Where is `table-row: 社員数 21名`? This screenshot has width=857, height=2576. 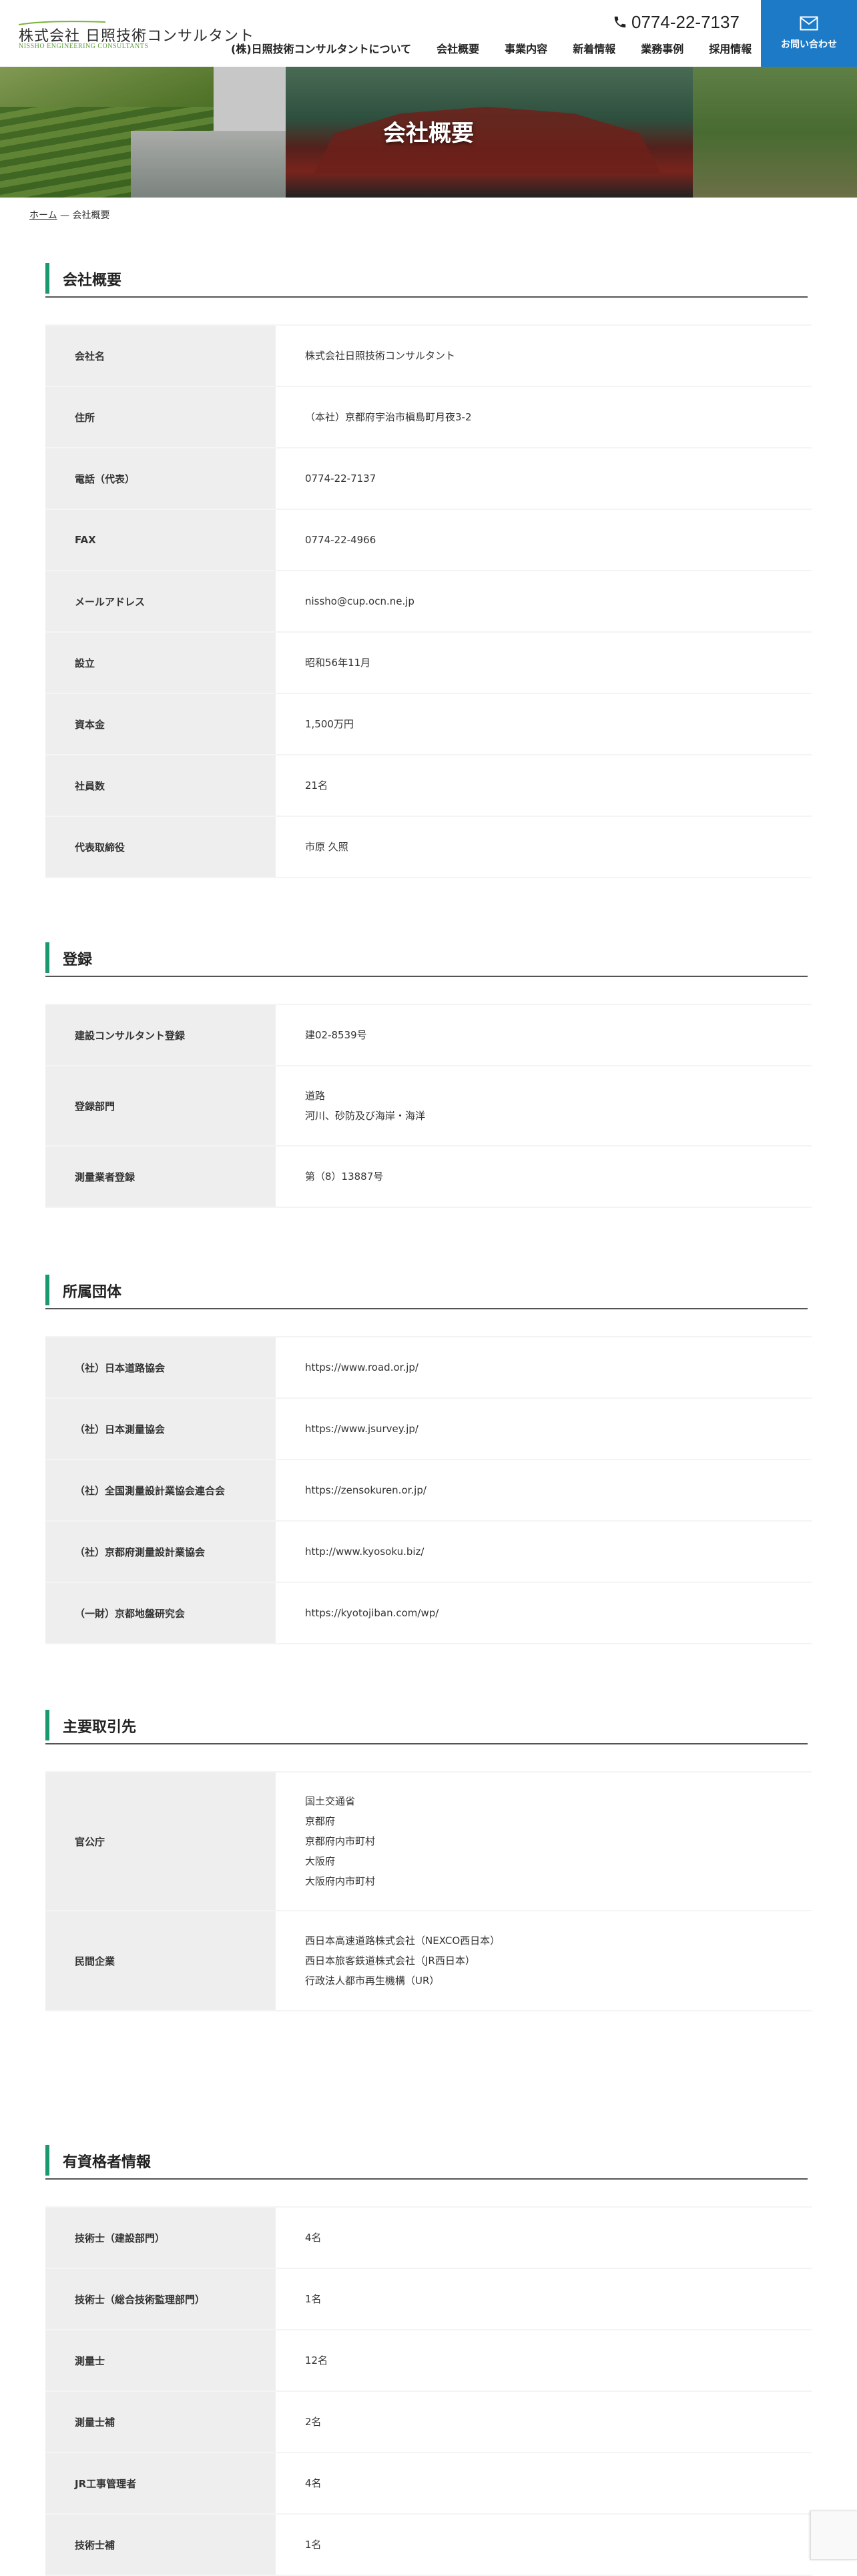 table-row: 社員数 21名 is located at coordinates (429, 786).